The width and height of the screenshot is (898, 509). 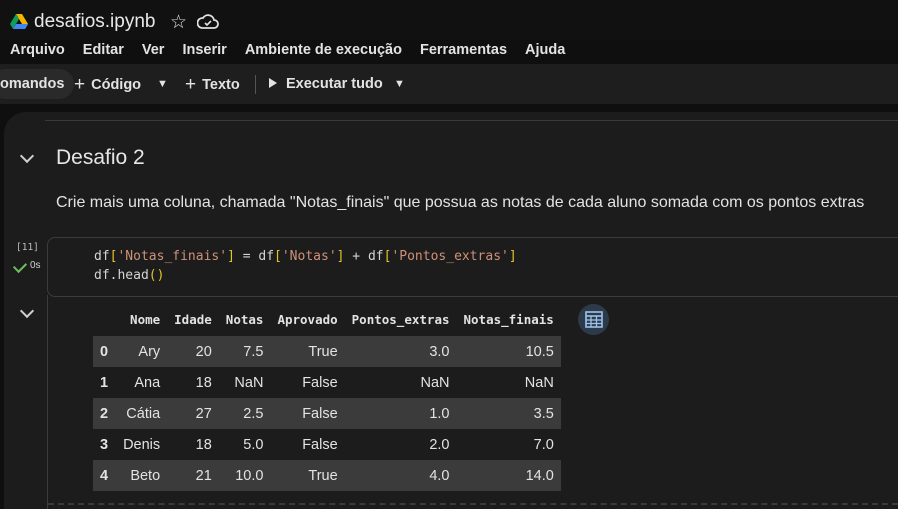 What do you see at coordinates (449, 20) in the screenshot?
I see `title-bar: desafios.ipynb ☆` at bounding box center [449, 20].